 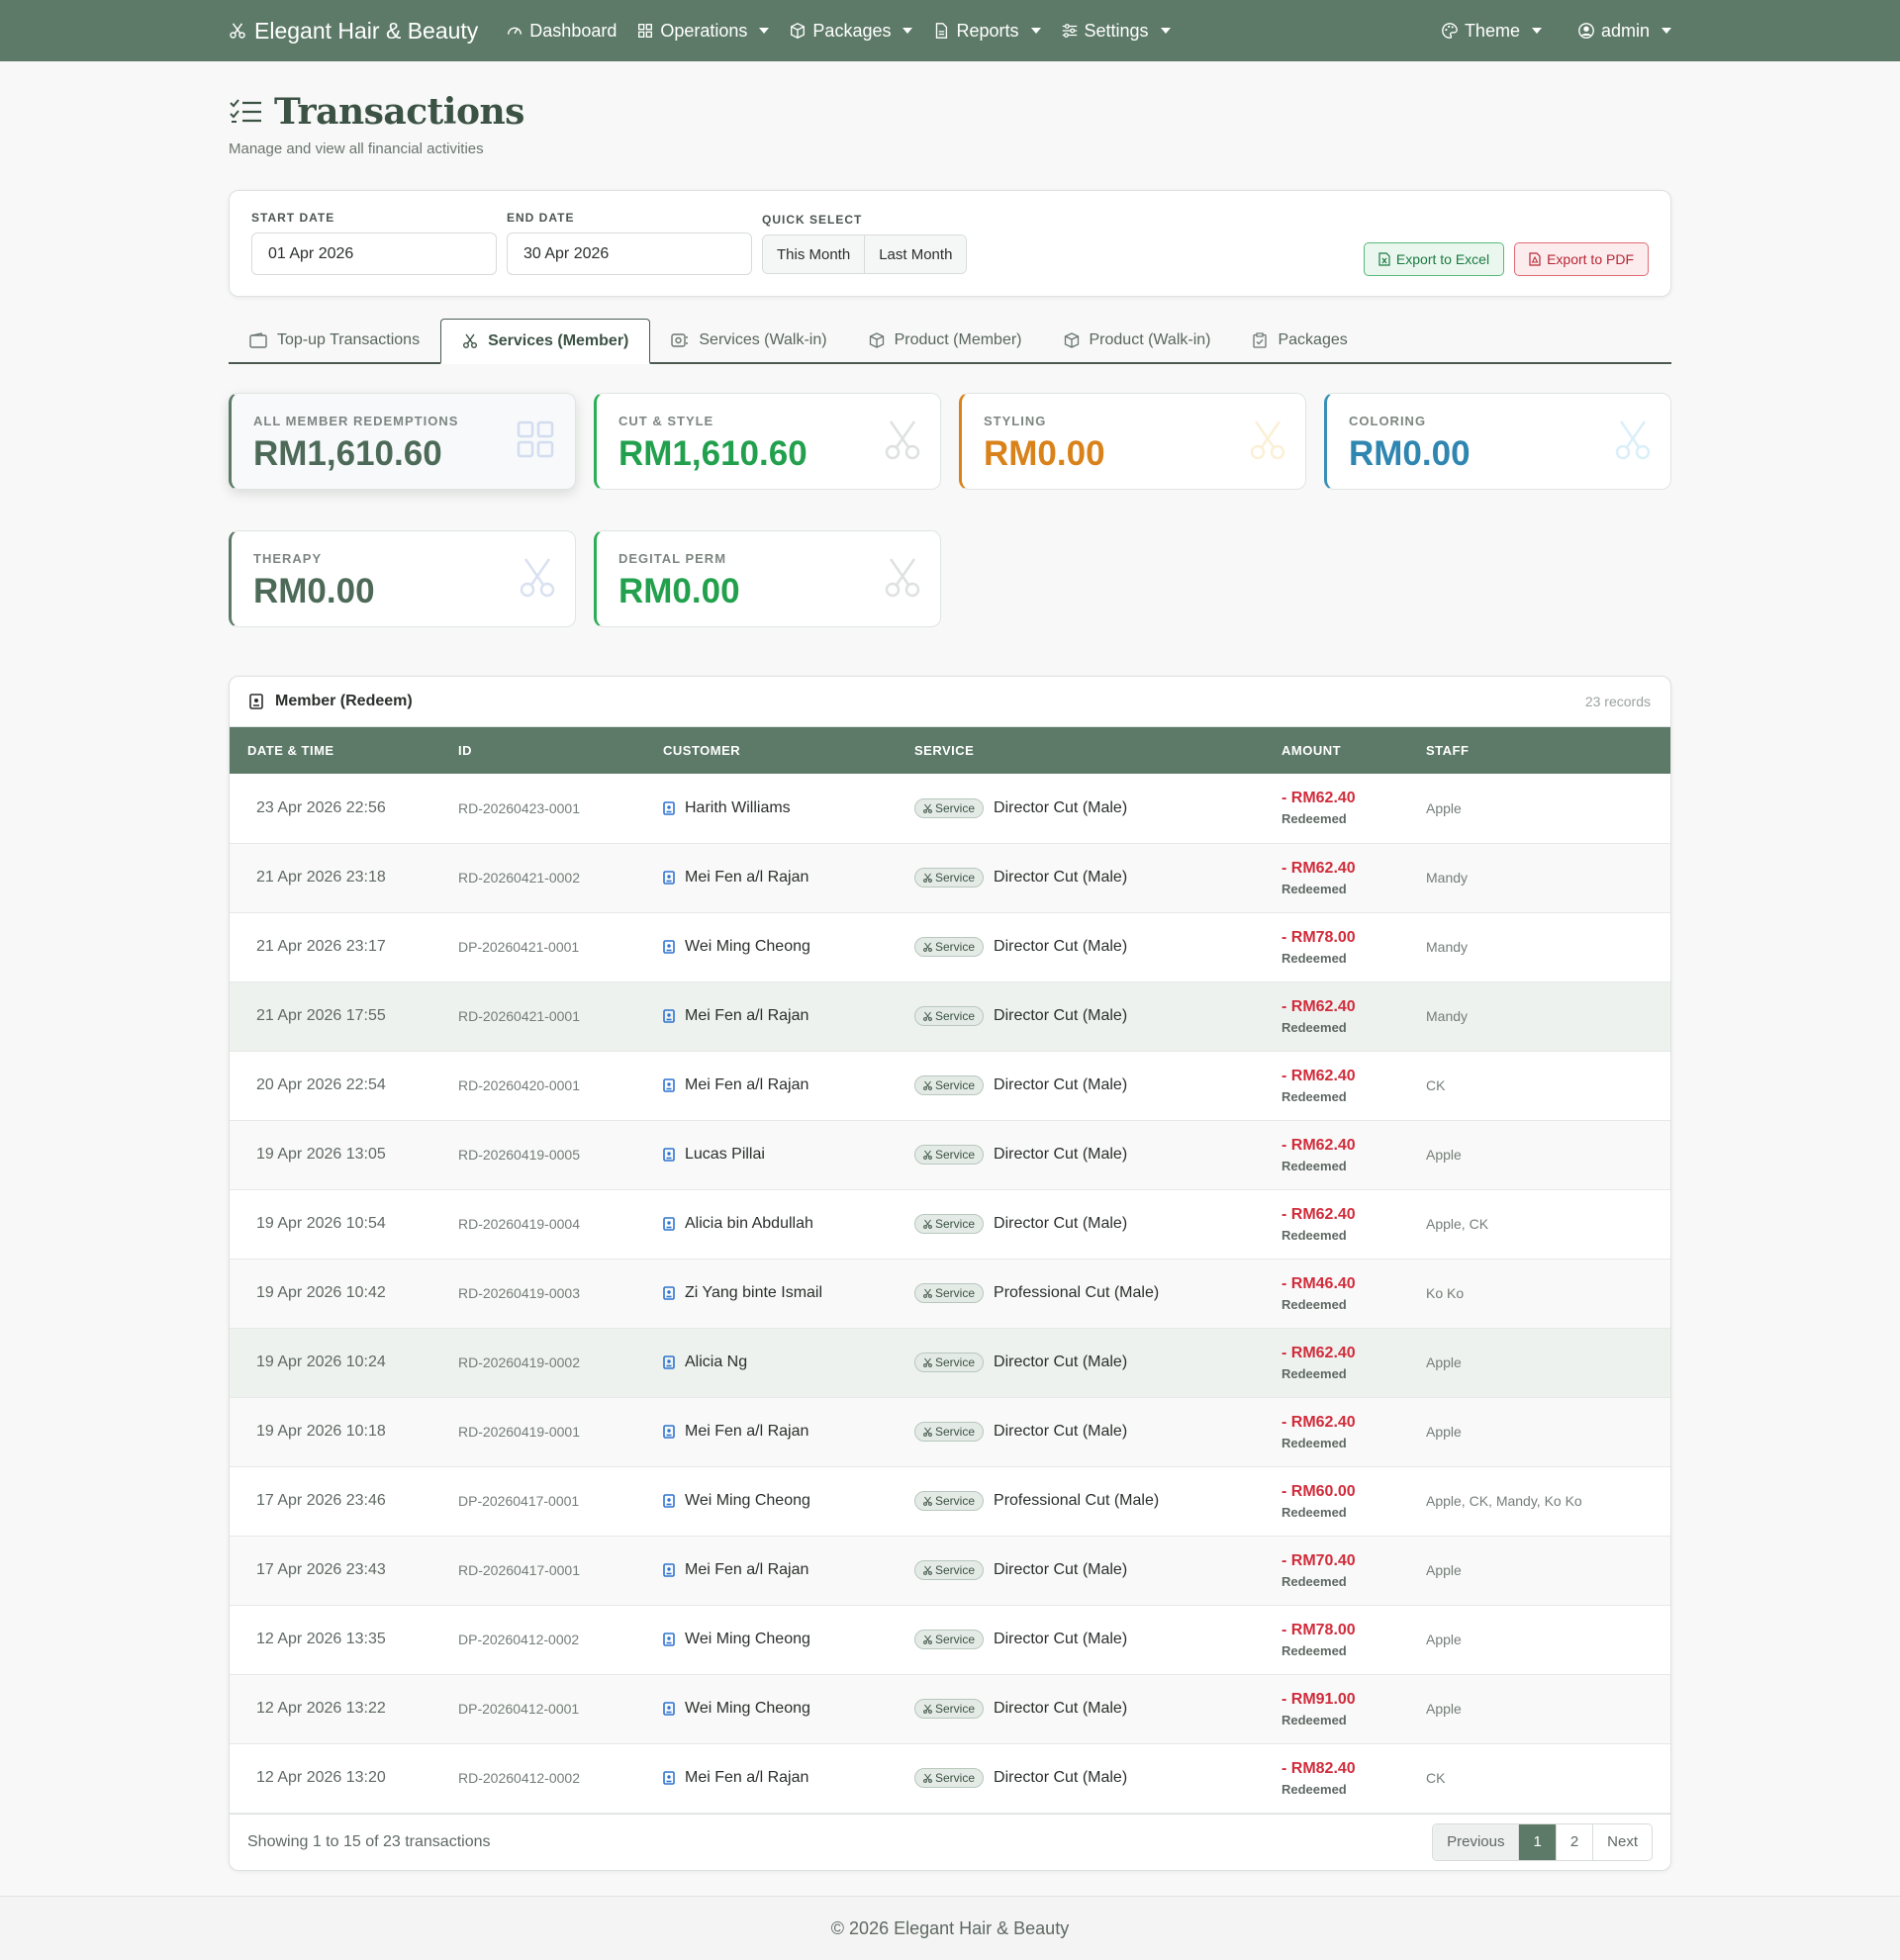 What do you see at coordinates (1548, 750) in the screenshot?
I see `column-header-staff: STAFF` at bounding box center [1548, 750].